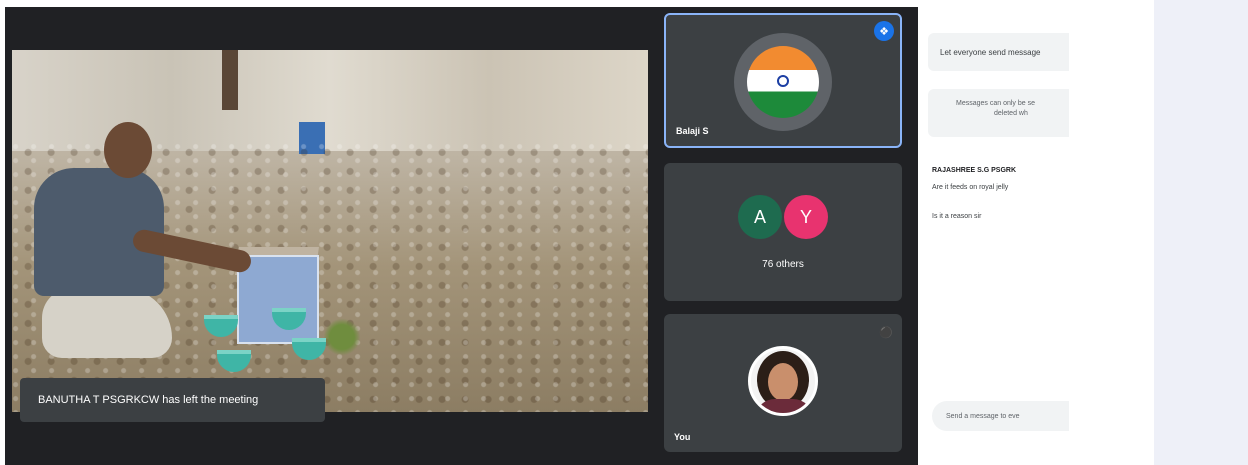 The height and width of the screenshot is (465, 1248). I want to click on avatar: A, so click(760, 217).